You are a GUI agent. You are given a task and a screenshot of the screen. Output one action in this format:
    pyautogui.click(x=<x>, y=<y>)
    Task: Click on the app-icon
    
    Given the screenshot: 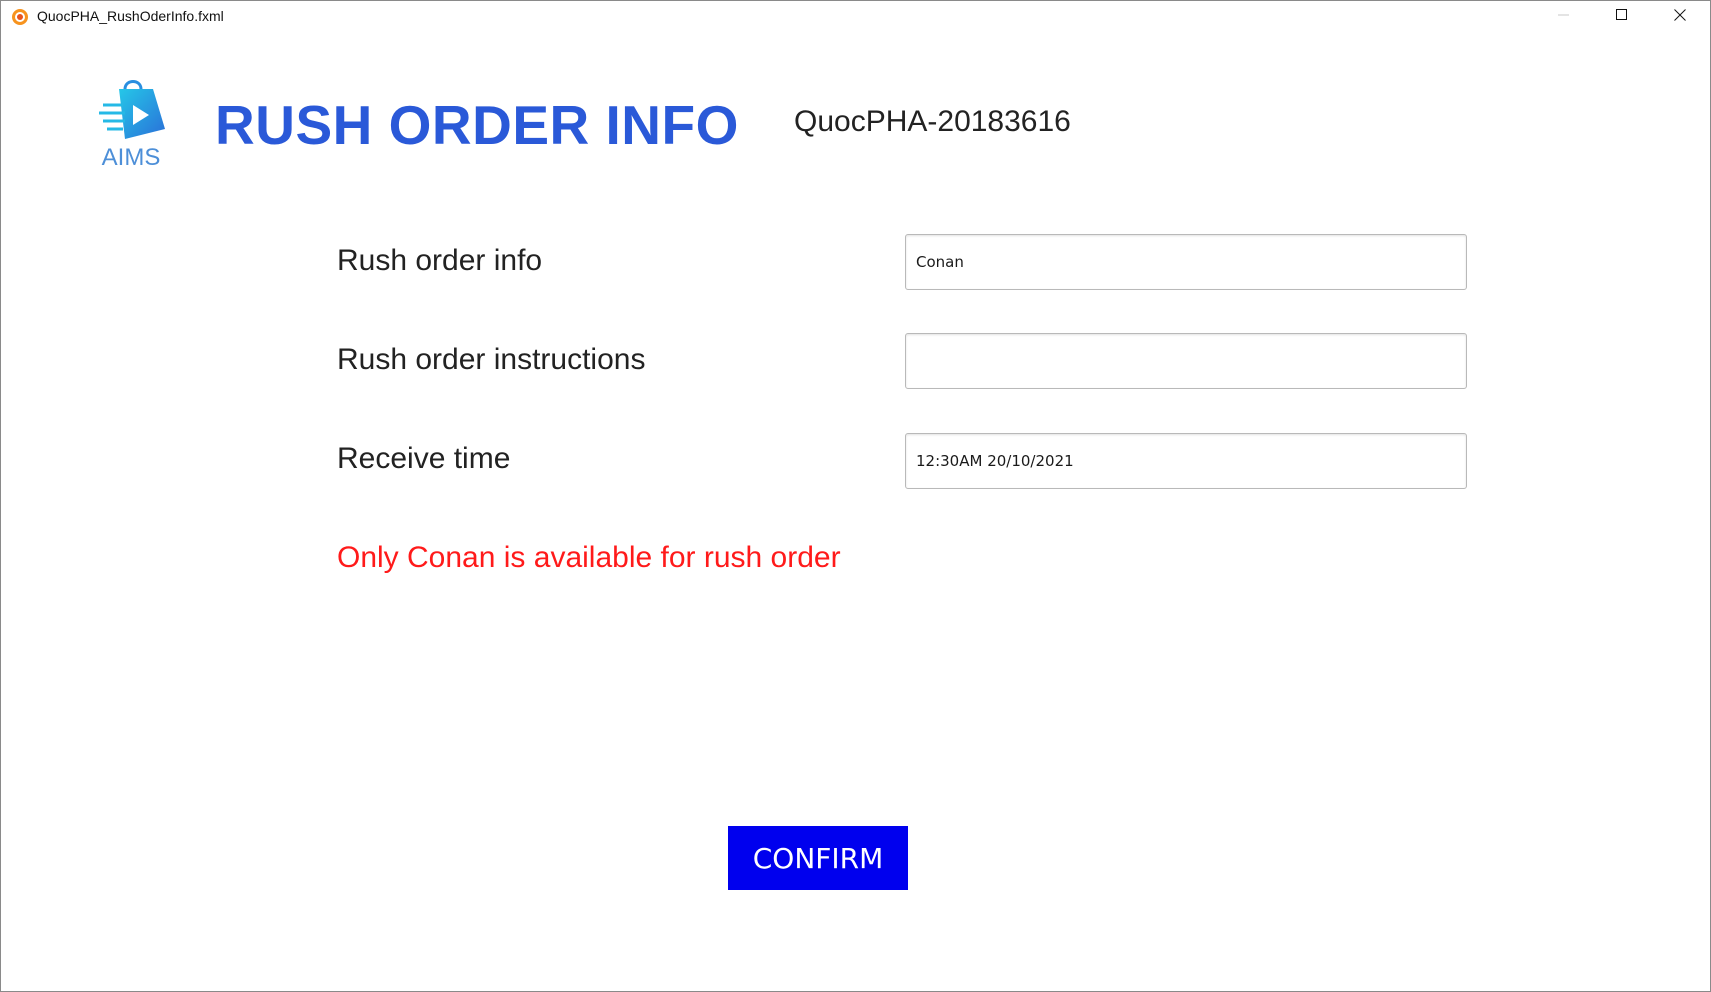 What is the action you would take?
    pyautogui.click(x=20, y=17)
    